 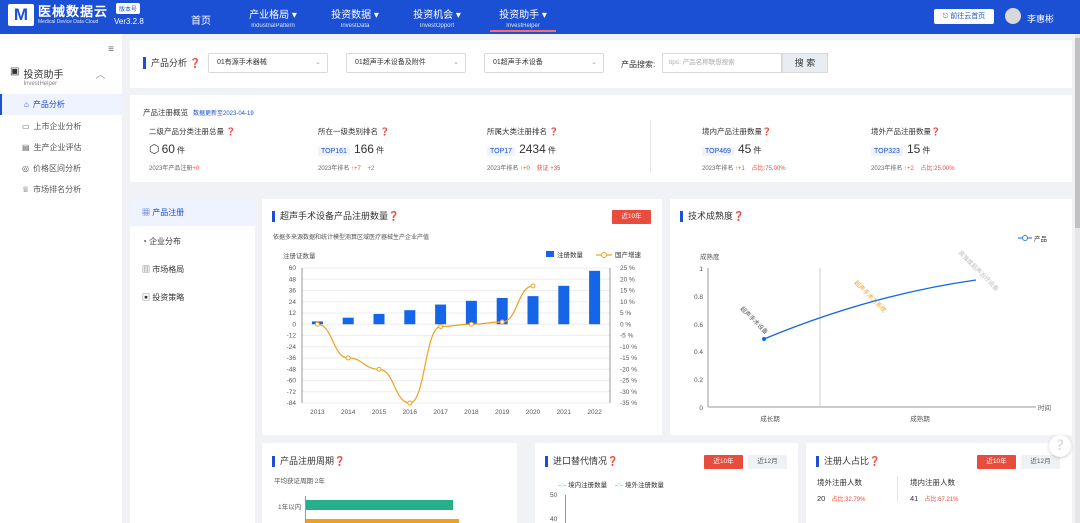 I want to click on sidebar-group-sublabel: InvestHelper, so click(x=40, y=84).